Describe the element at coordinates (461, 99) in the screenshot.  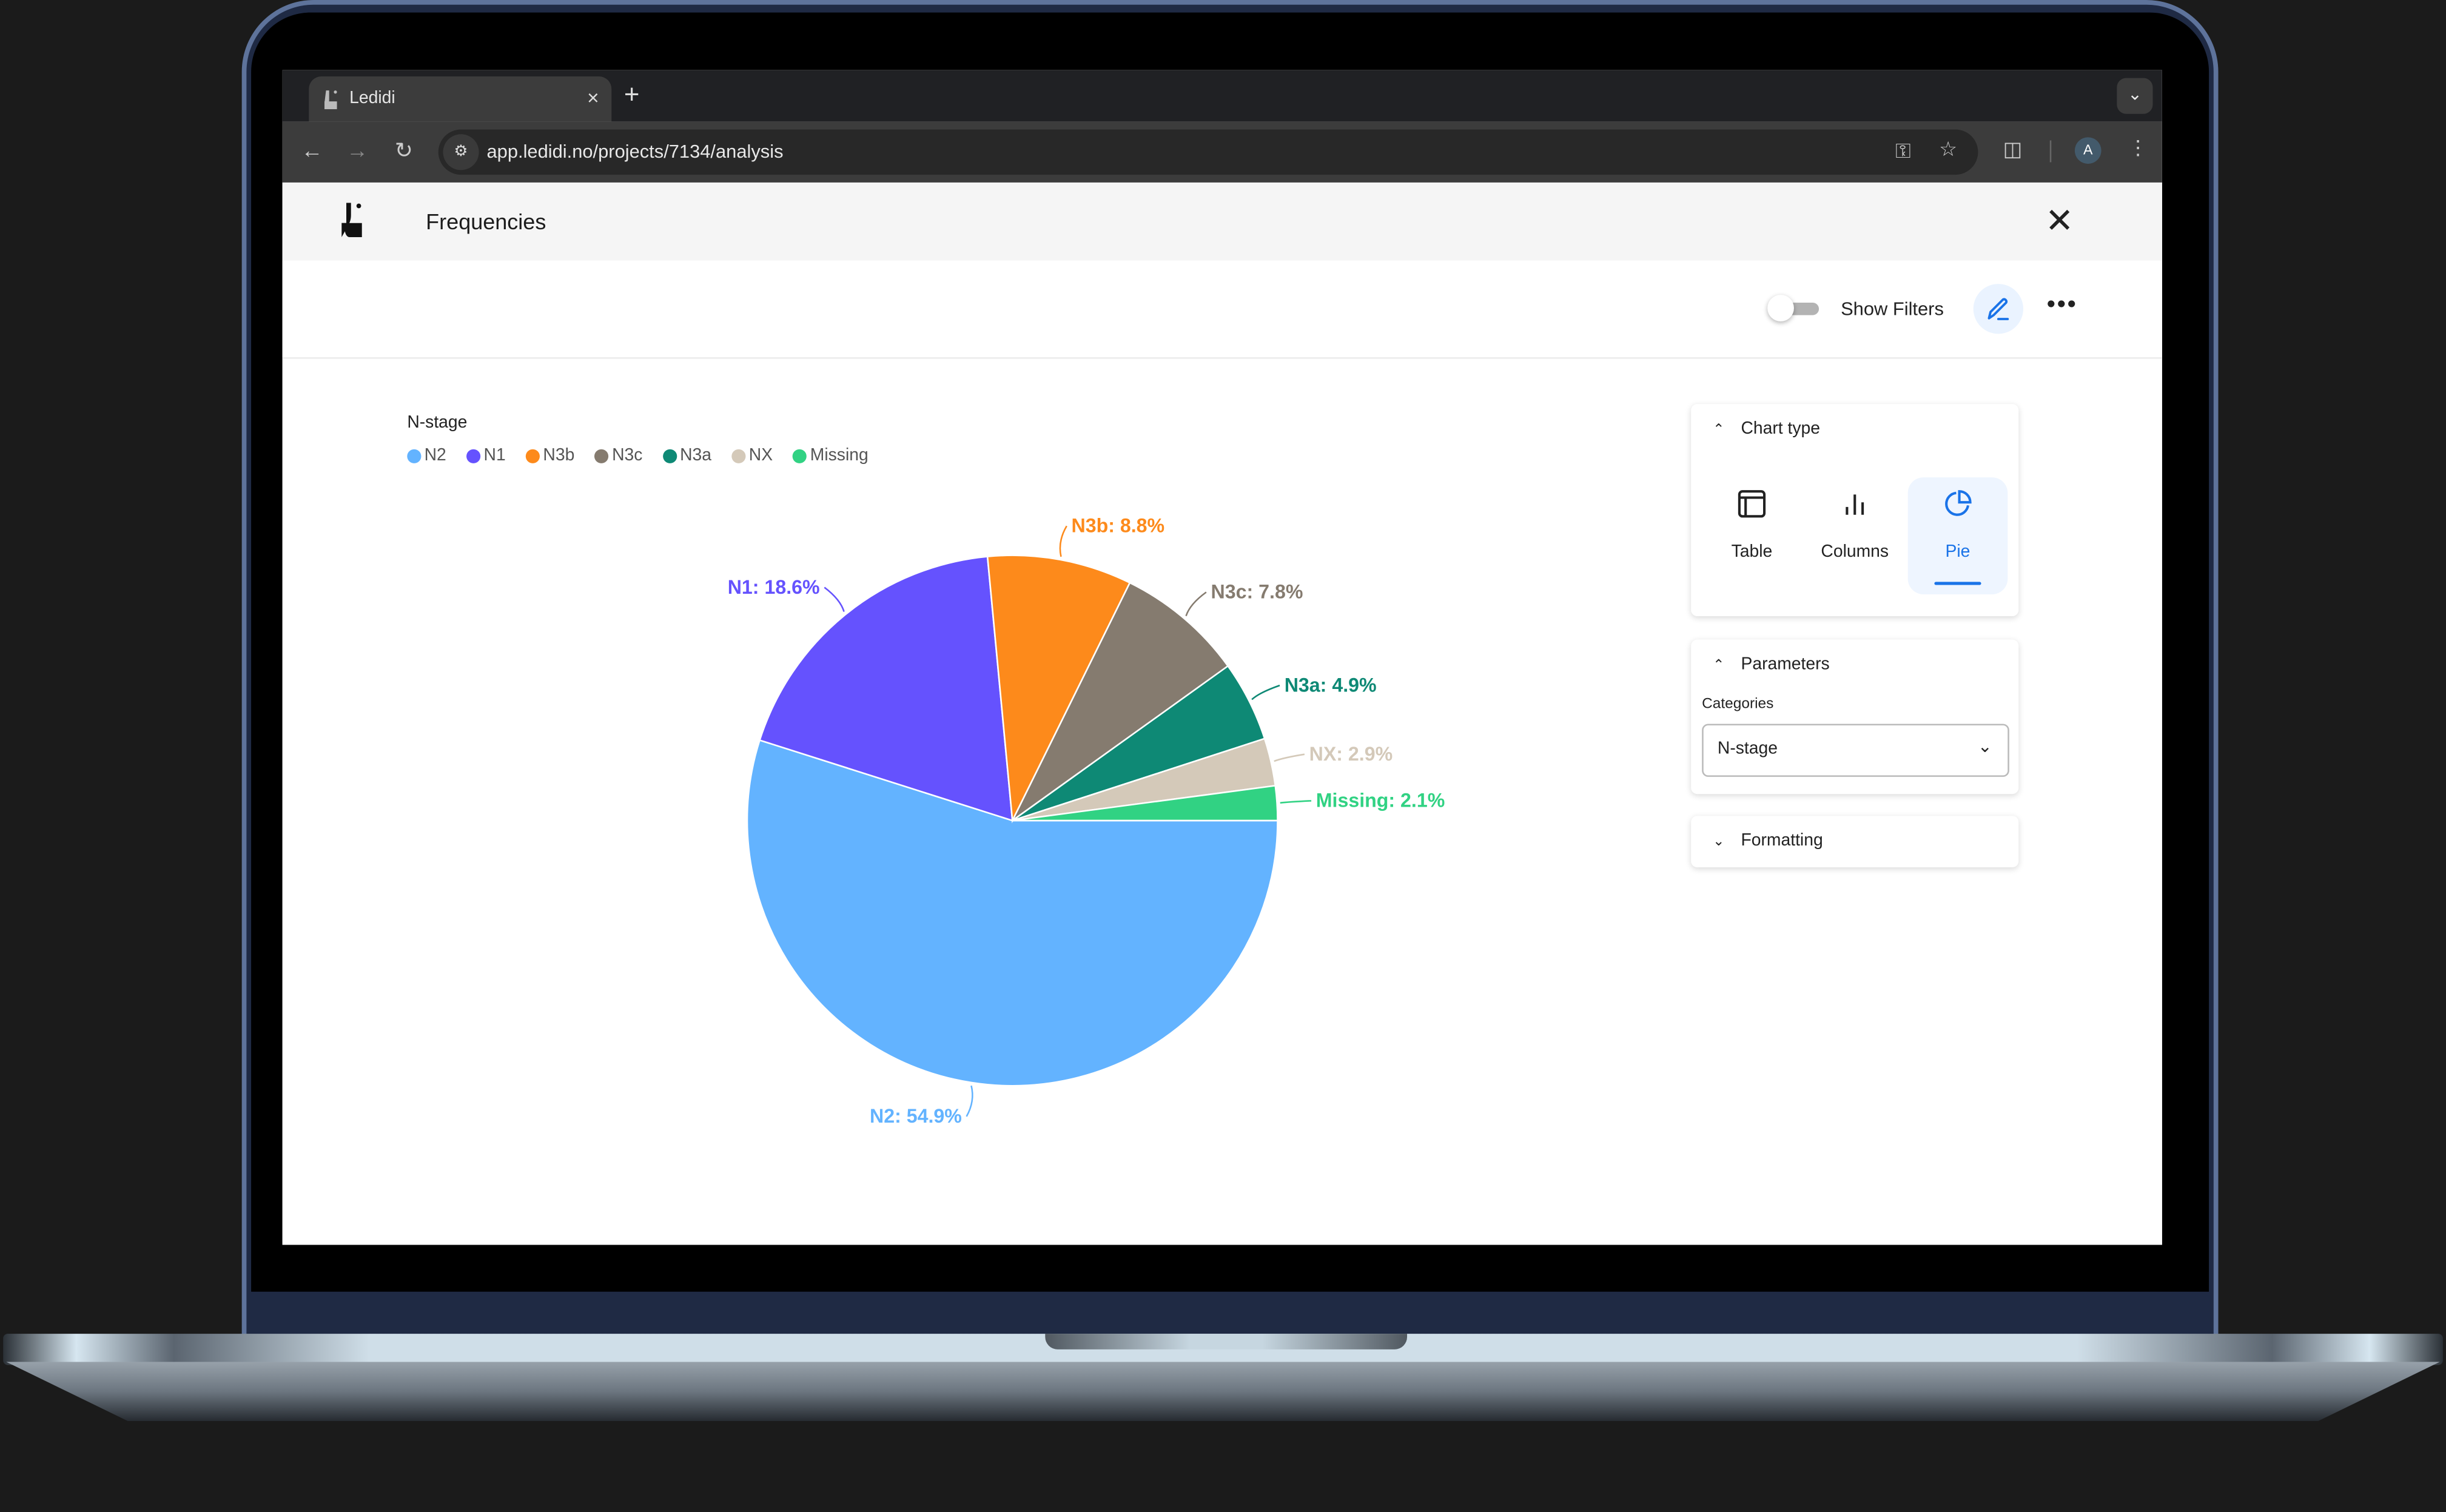
I see `browser-tab: Ledidi ×` at that location.